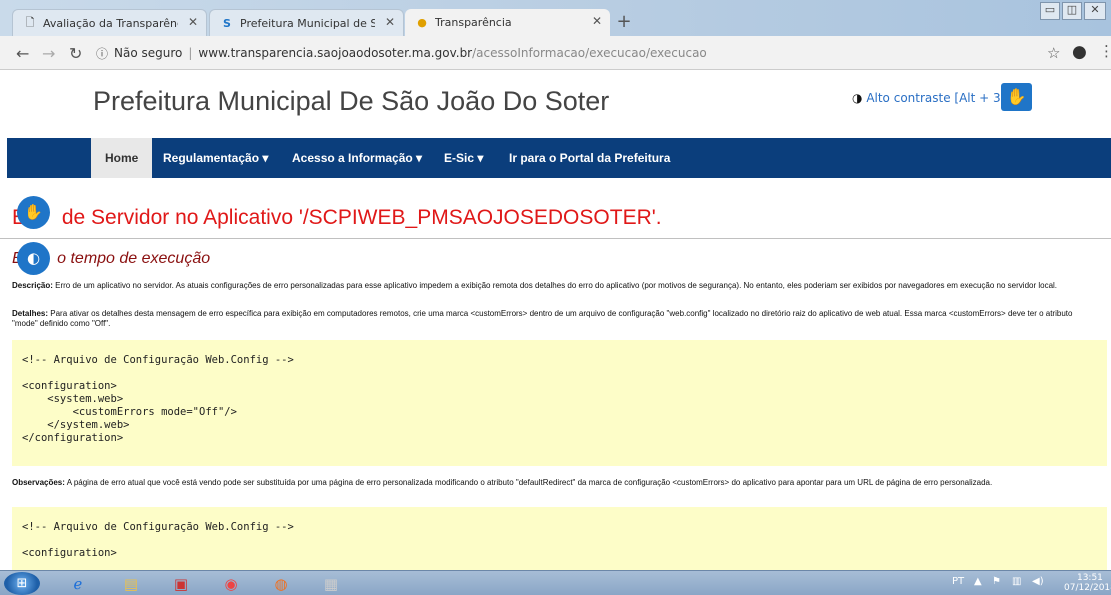 This screenshot has width=1111, height=595. Describe the element at coordinates (1087, 588) in the screenshot. I see `clock-date: 07/12/2018` at that location.